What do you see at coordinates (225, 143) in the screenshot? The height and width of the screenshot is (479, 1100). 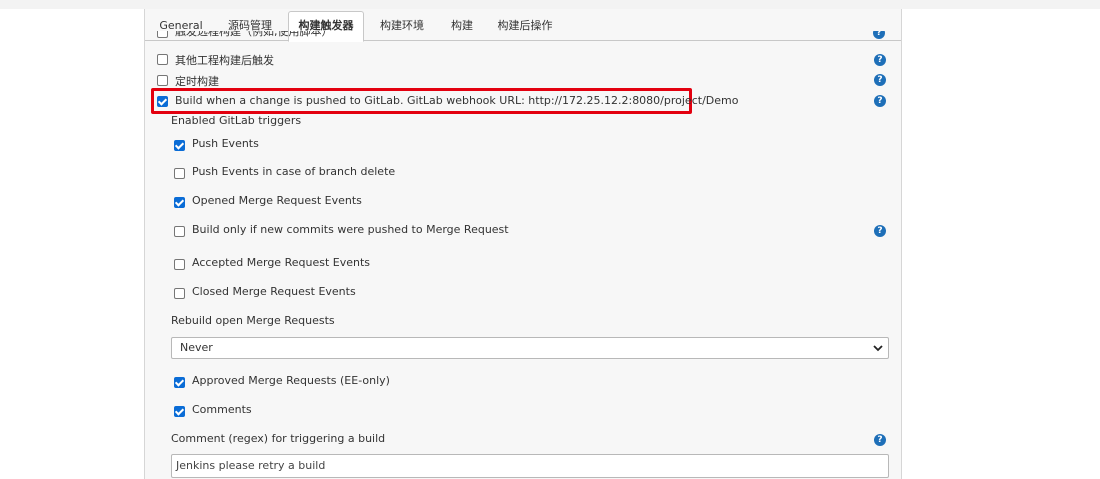 I see `push-events-label: Push Events` at bounding box center [225, 143].